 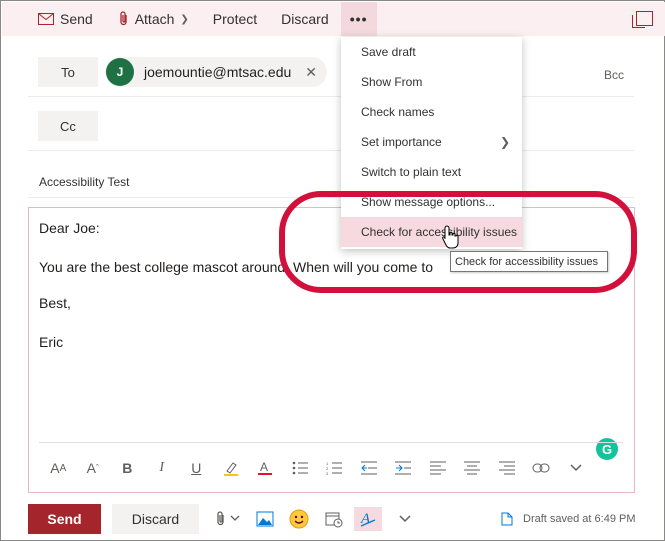 What do you see at coordinates (51, 342) in the screenshot?
I see `body-line: Eric` at bounding box center [51, 342].